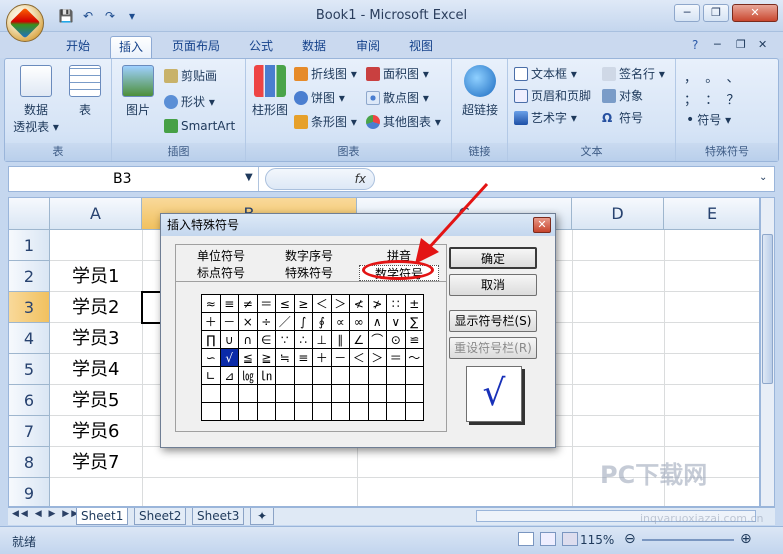 Image resolution: width=783 pixels, height=554 pixels. I want to click on symbol-cell: ≤, so click(285, 303).